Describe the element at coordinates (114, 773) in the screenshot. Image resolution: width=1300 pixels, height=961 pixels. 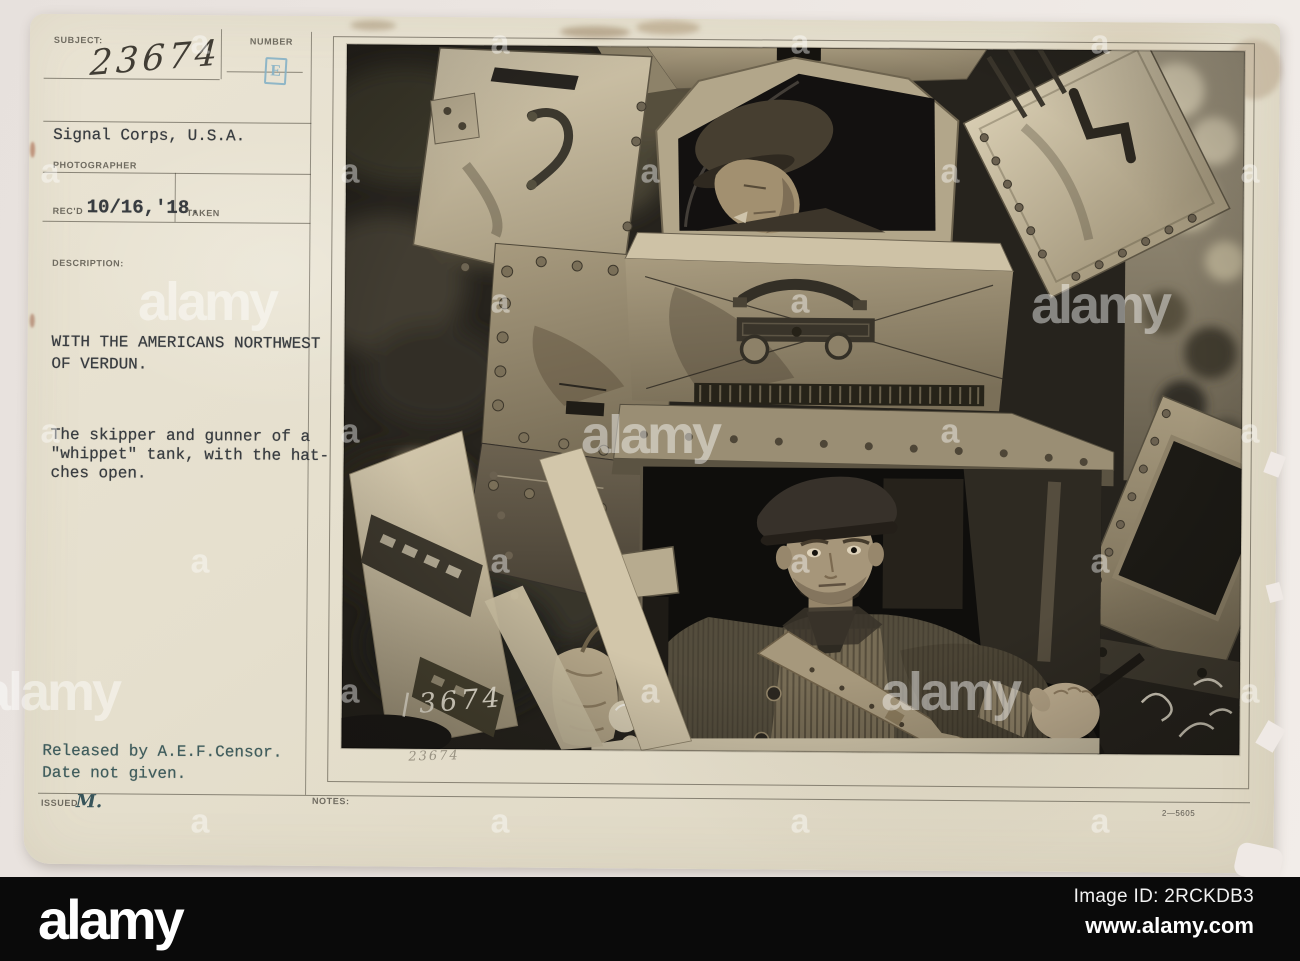
I see `release-line-2: Date not given.` at that location.